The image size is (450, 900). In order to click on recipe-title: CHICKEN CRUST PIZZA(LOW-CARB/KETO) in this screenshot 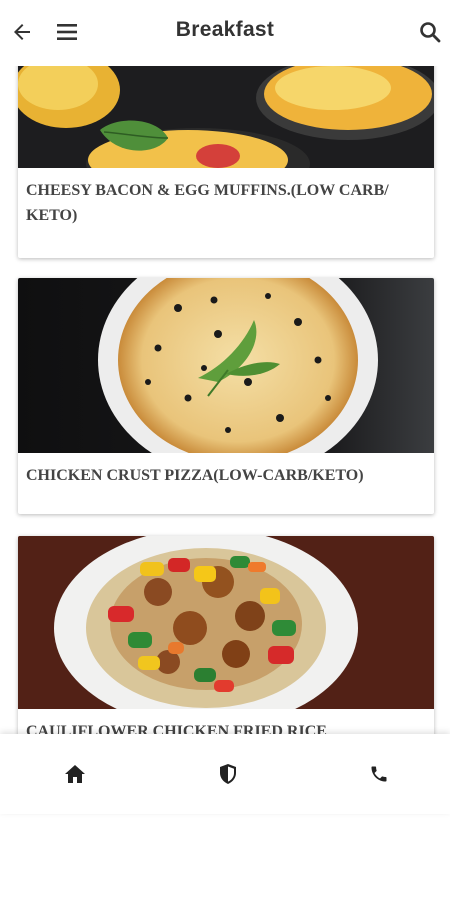, I will do `click(195, 475)`.